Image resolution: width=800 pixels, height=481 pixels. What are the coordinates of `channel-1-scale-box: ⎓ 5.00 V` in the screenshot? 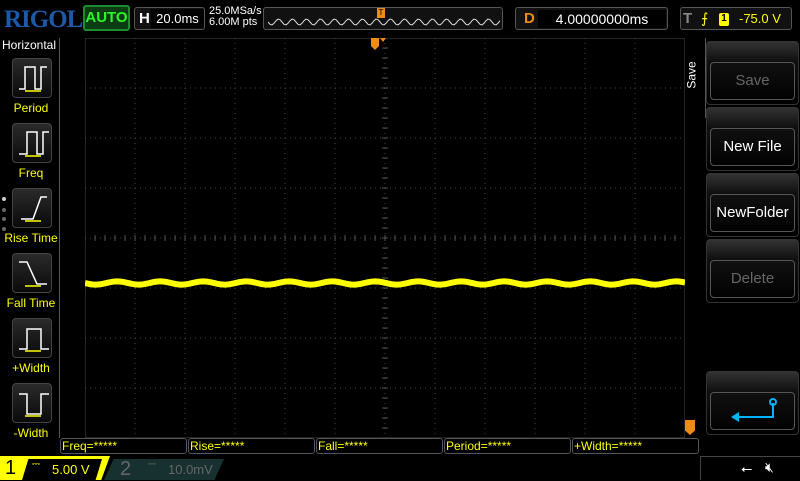 It's located at (62, 469).